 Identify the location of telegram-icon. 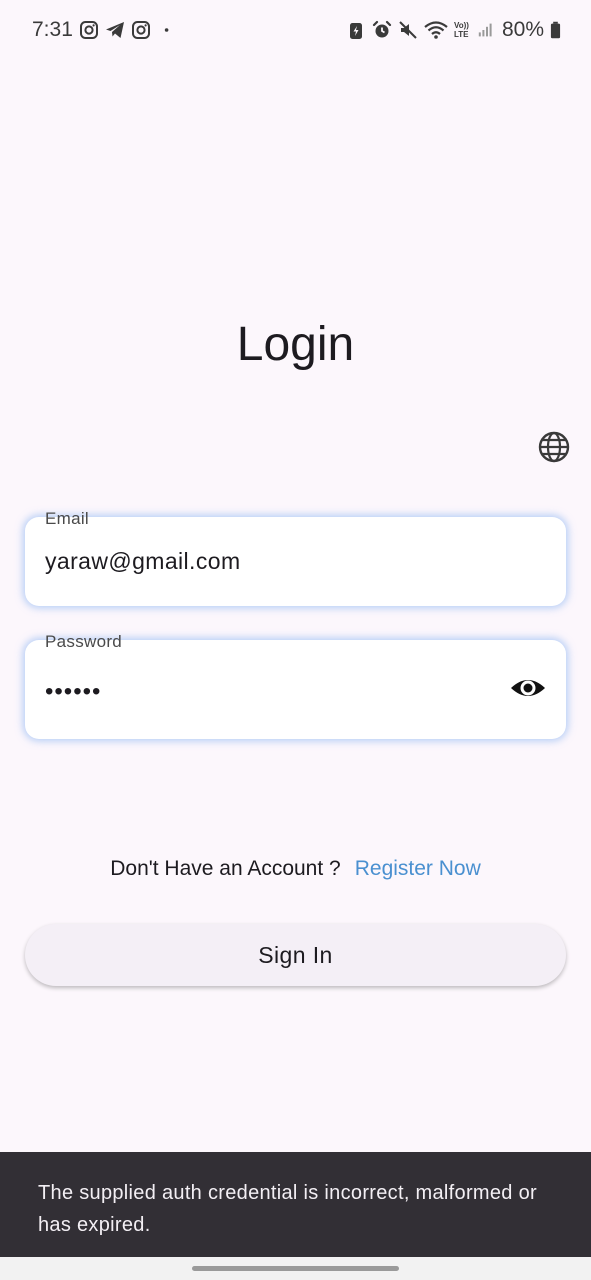
(115, 30).